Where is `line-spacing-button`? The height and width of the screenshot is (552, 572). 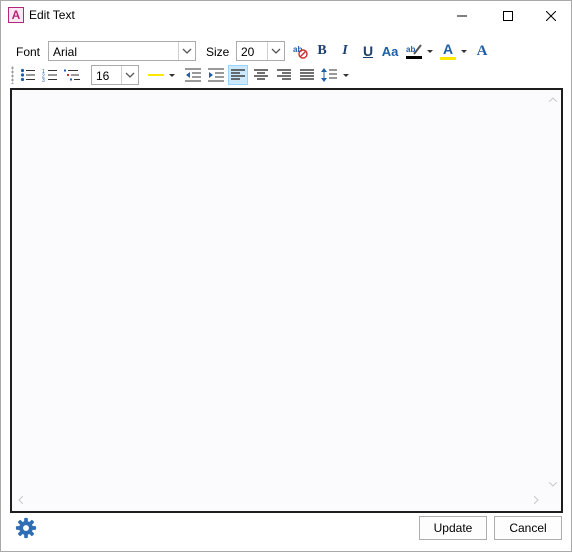 line-spacing-button is located at coordinates (329, 75).